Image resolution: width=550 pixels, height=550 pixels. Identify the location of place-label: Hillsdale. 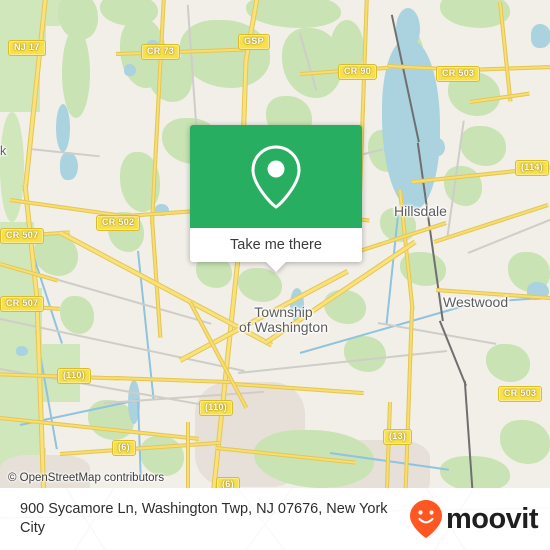
(420, 211).